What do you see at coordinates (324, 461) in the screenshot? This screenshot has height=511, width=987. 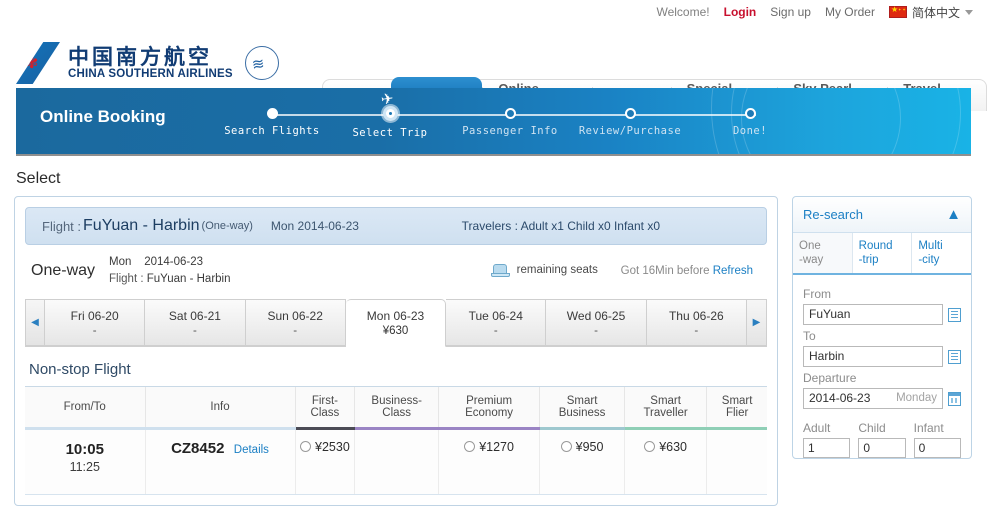 I see `cell-first-class-fare: ¥2530` at bounding box center [324, 461].